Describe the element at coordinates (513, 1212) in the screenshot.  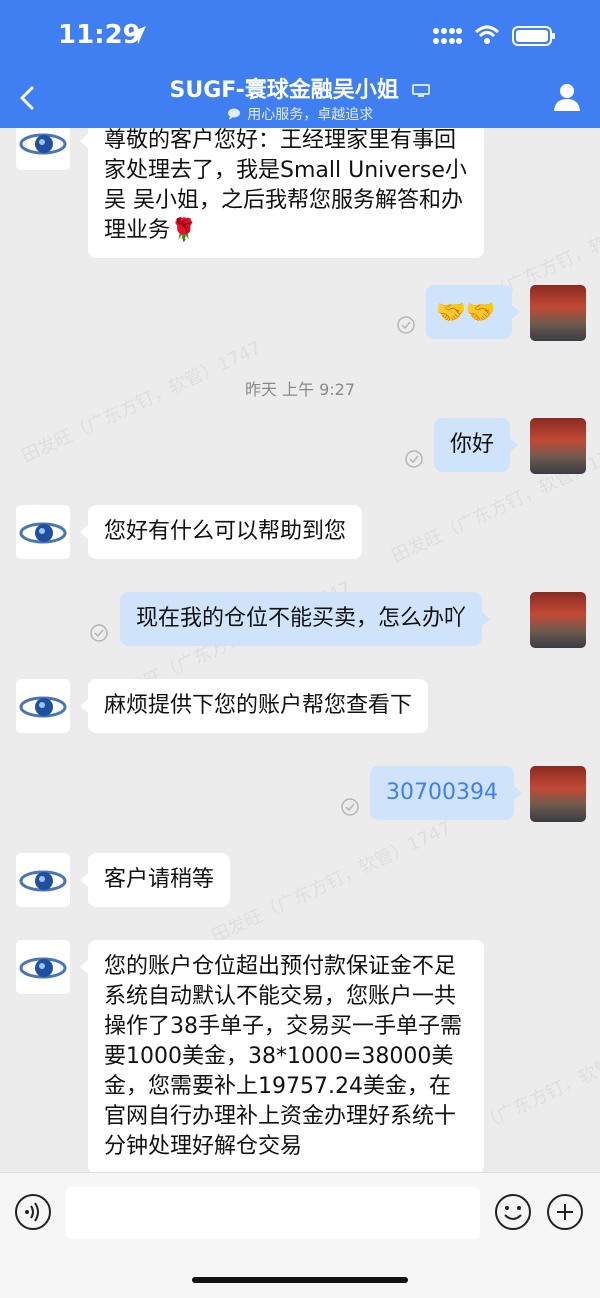
I see `emoji-icon` at that location.